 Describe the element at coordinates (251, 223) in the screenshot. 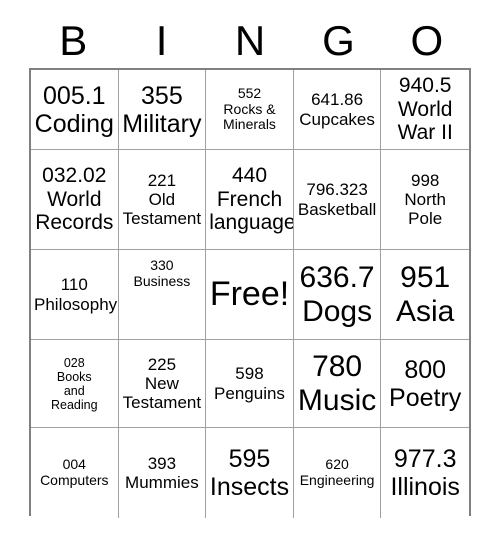

I see `bingo-cell-label: language` at that location.